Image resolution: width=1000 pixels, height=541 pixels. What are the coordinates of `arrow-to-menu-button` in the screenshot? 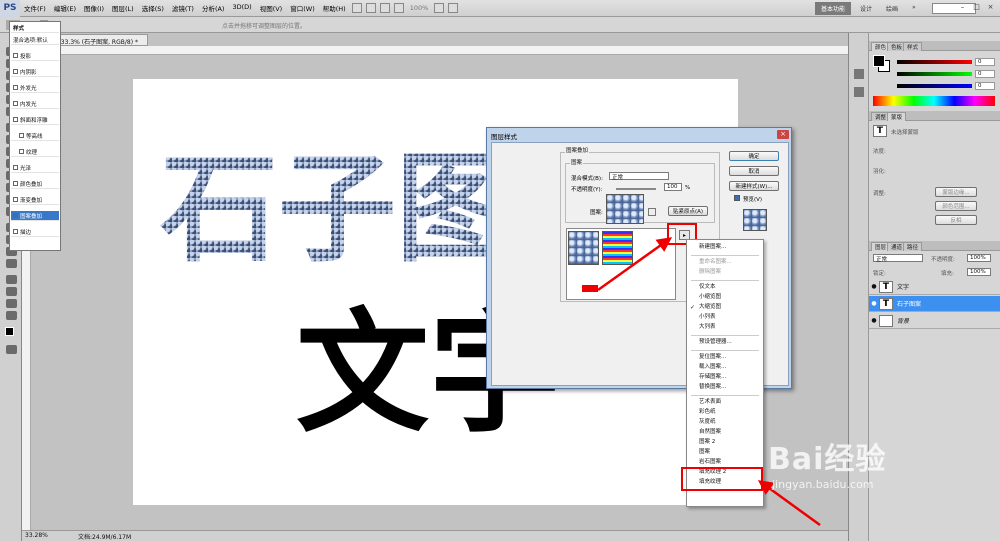 It's located at (635, 264).